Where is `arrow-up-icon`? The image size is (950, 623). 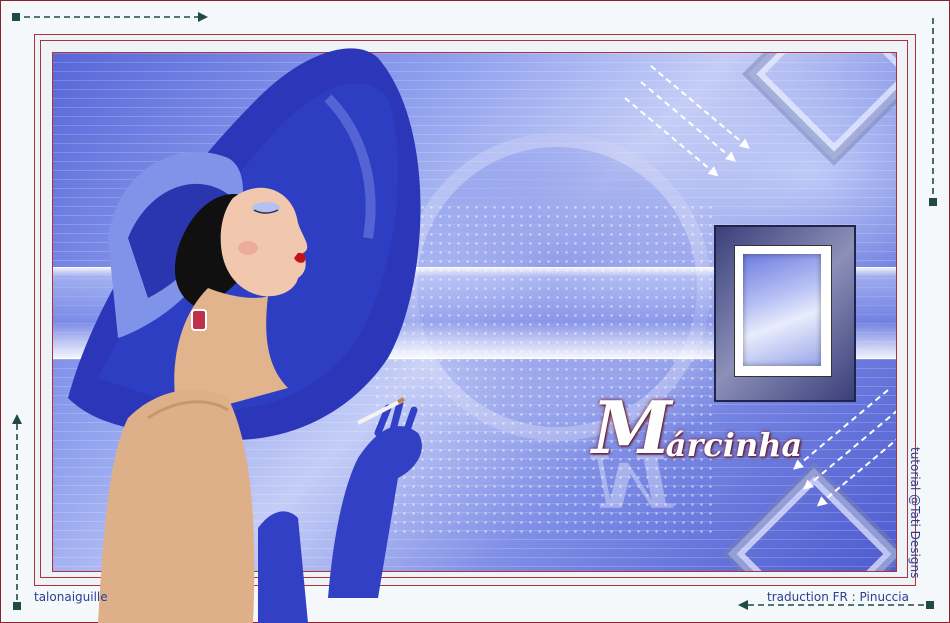 arrow-up-icon is located at coordinates (17, 512).